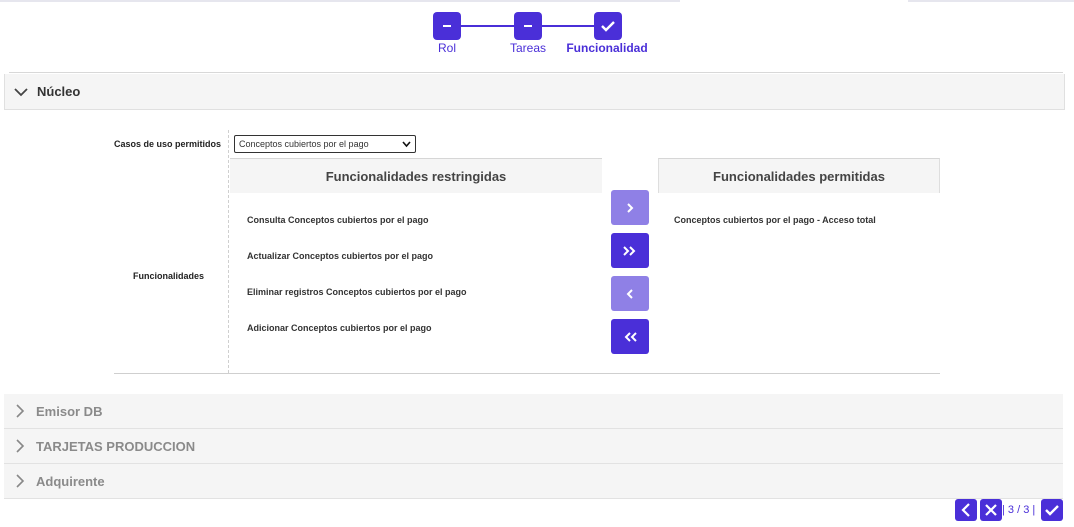 The height and width of the screenshot is (527, 1074). What do you see at coordinates (169, 276) in the screenshot?
I see `functionalities-label: Funcionalidades` at bounding box center [169, 276].